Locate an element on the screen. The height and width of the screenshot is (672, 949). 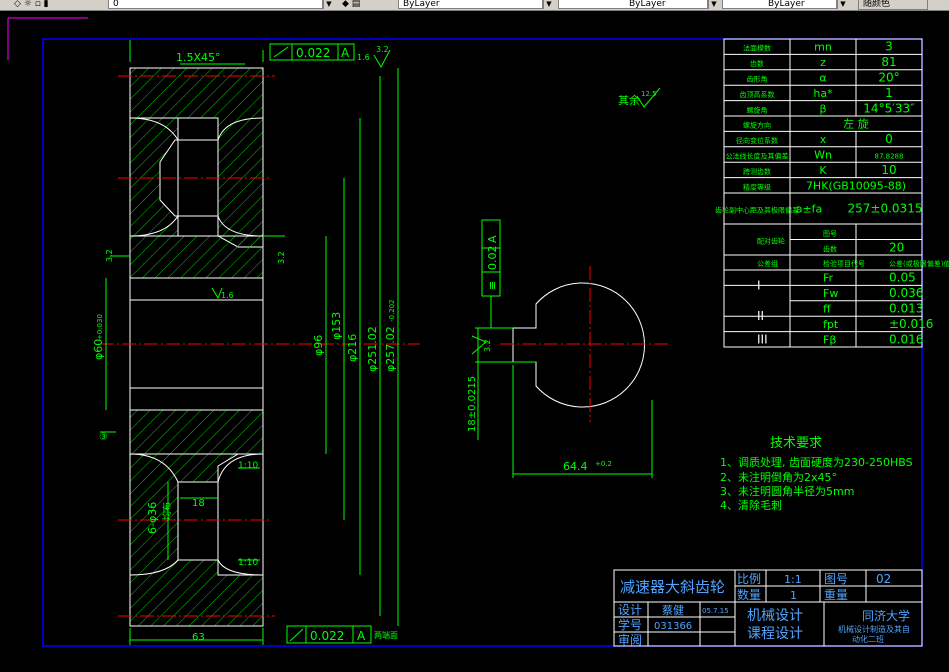
tol-group-1: I is located at coordinates (759, 285).